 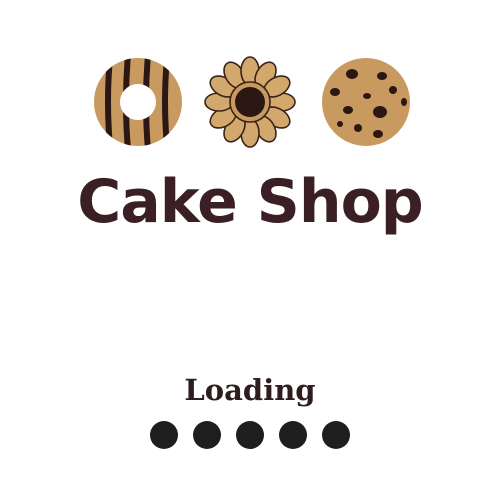 What do you see at coordinates (250, 202) in the screenshot?
I see `brand-title: Cake Shop` at bounding box center [250, 202].